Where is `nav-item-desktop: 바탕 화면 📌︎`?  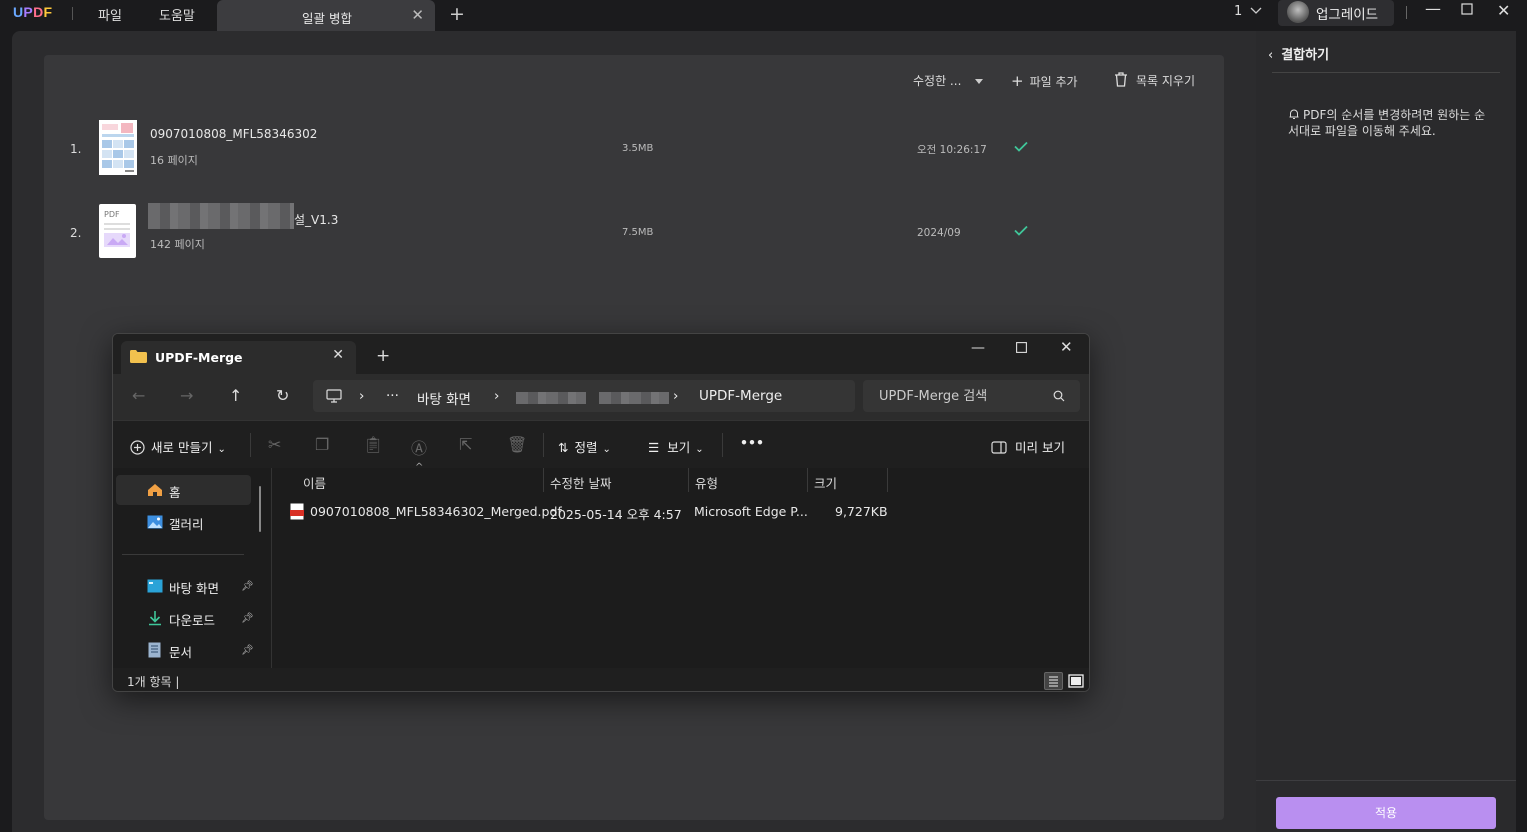
nav-item-desktop: 바탕 화면 📌︎ is located at coordinates (185, 586).